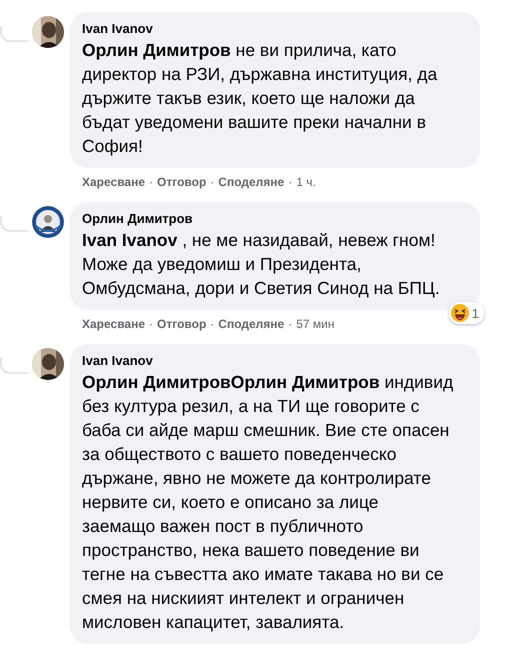  I want to click on reaction-count: 1, so click(475, 313).